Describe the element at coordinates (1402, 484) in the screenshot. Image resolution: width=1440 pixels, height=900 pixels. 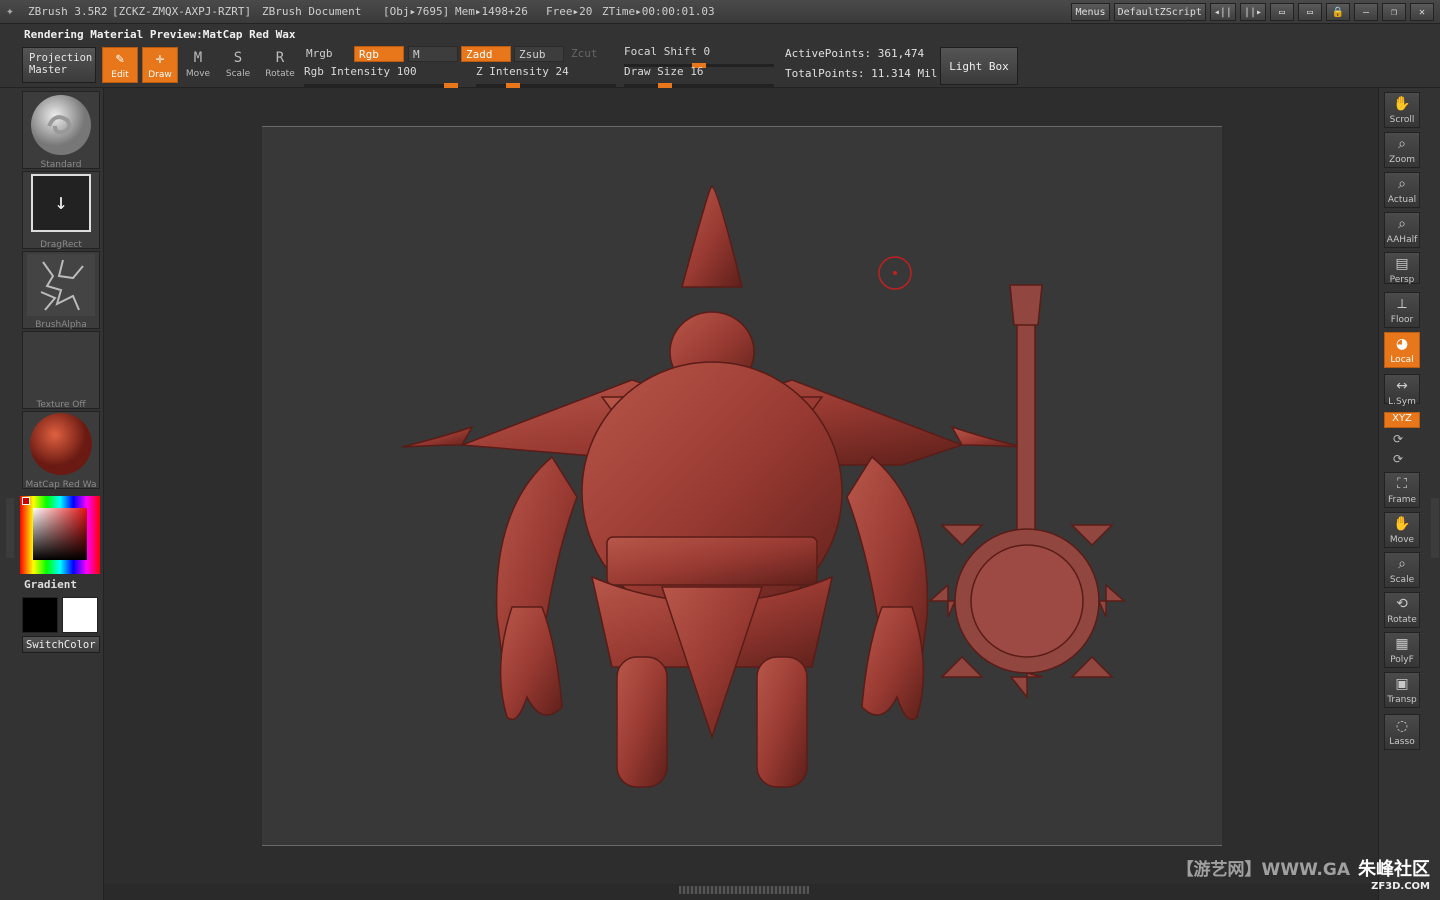
I see `frame-icon: ⛶` at that location.